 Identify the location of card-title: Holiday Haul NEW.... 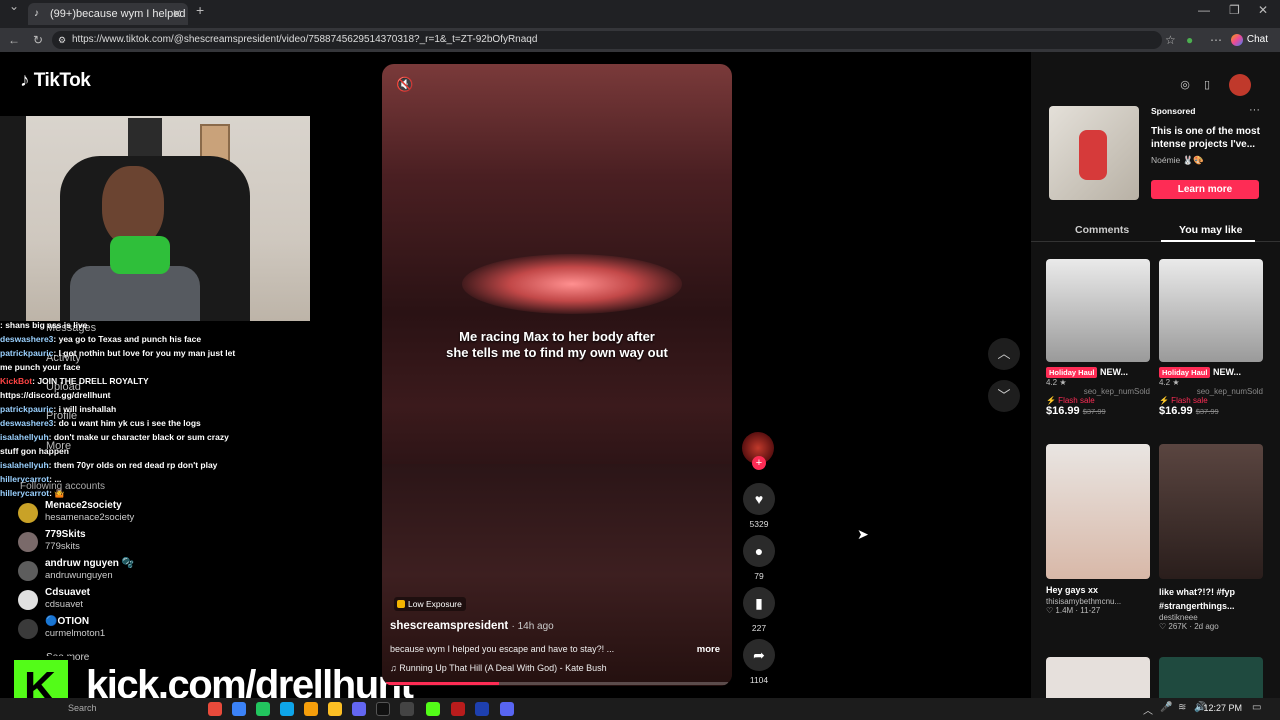
(1098, 372).